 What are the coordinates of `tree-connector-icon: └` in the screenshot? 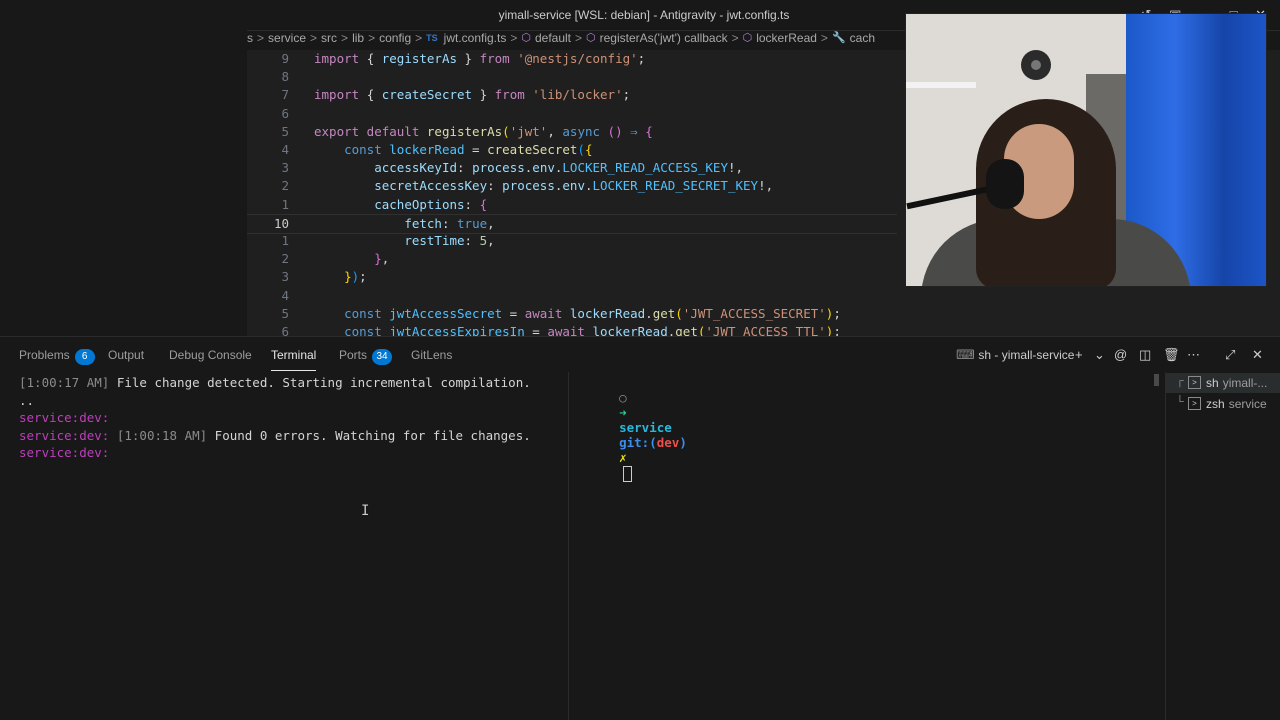 It's located at (1180, 402).